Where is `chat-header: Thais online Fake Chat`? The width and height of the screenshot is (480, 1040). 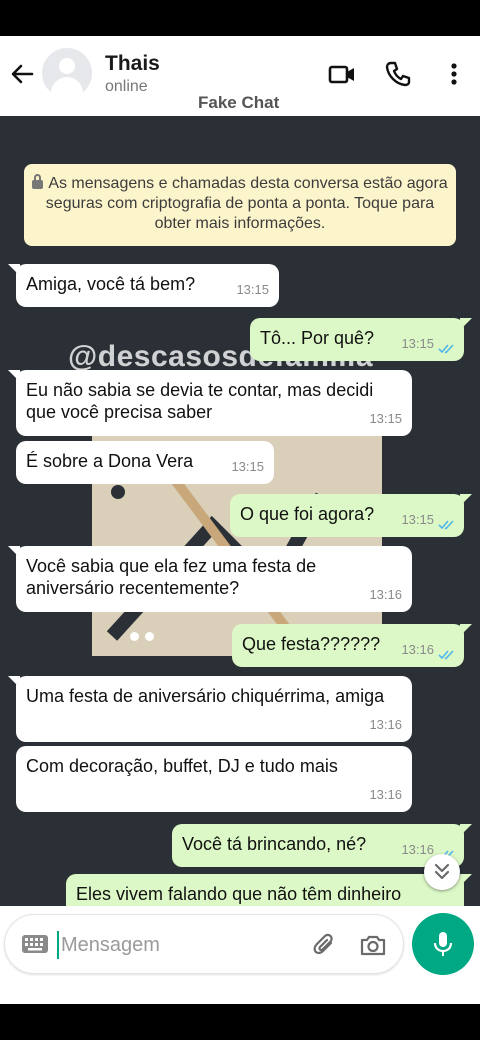 chat-header: Thais online Fake Chat is located at coordinates (240, 76).